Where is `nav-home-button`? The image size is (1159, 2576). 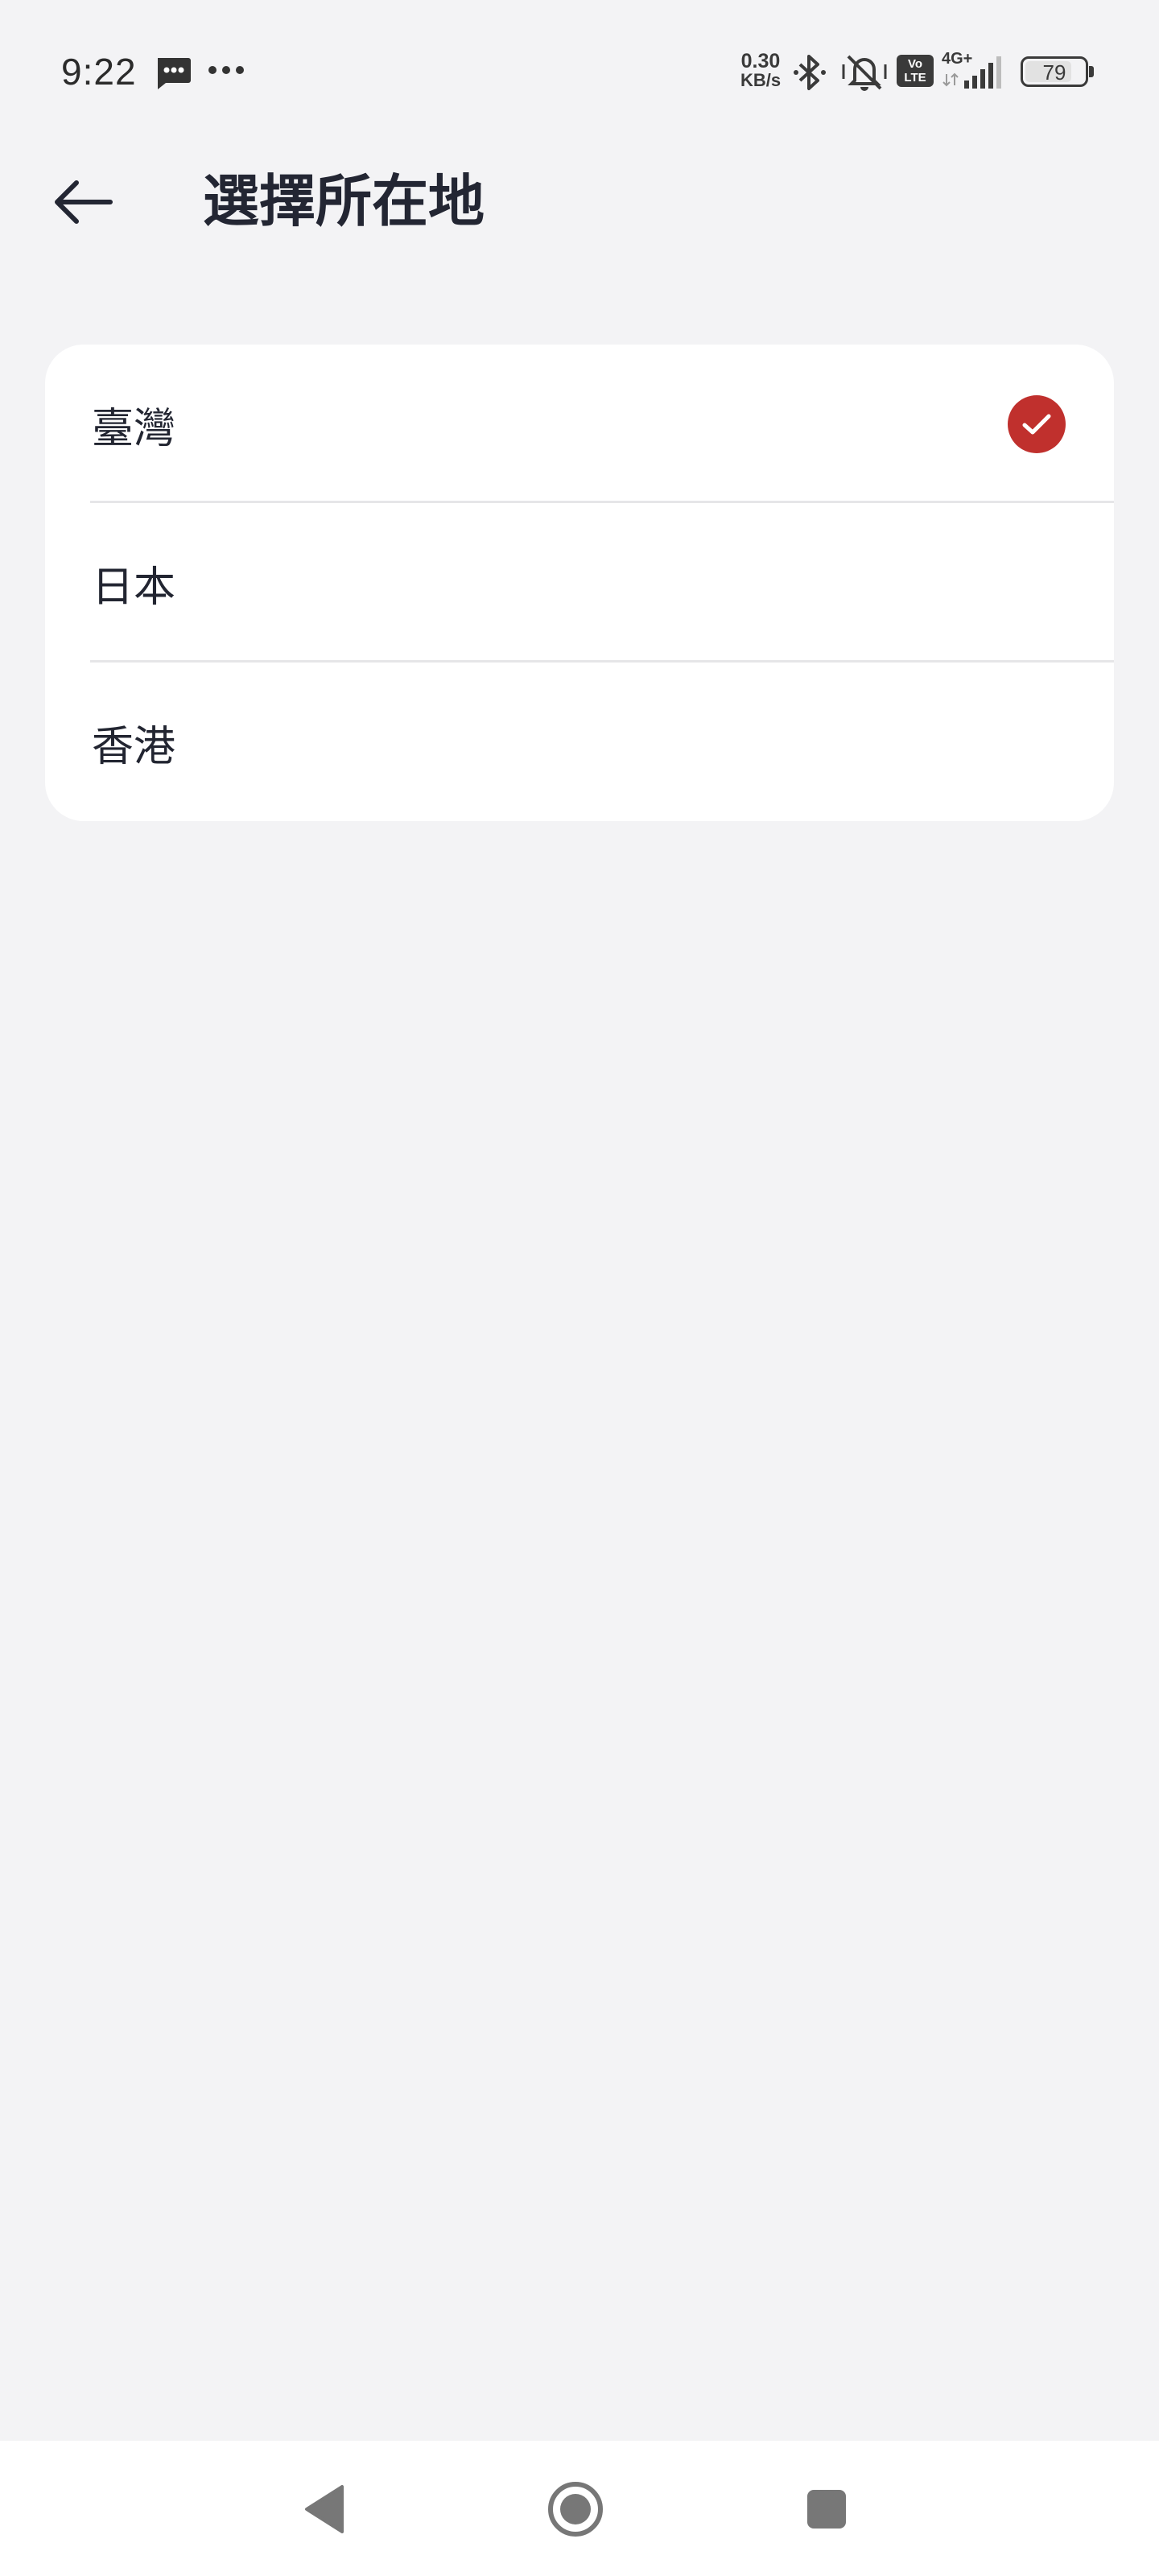
nav-home-button is located at coordinates (575, 2509).